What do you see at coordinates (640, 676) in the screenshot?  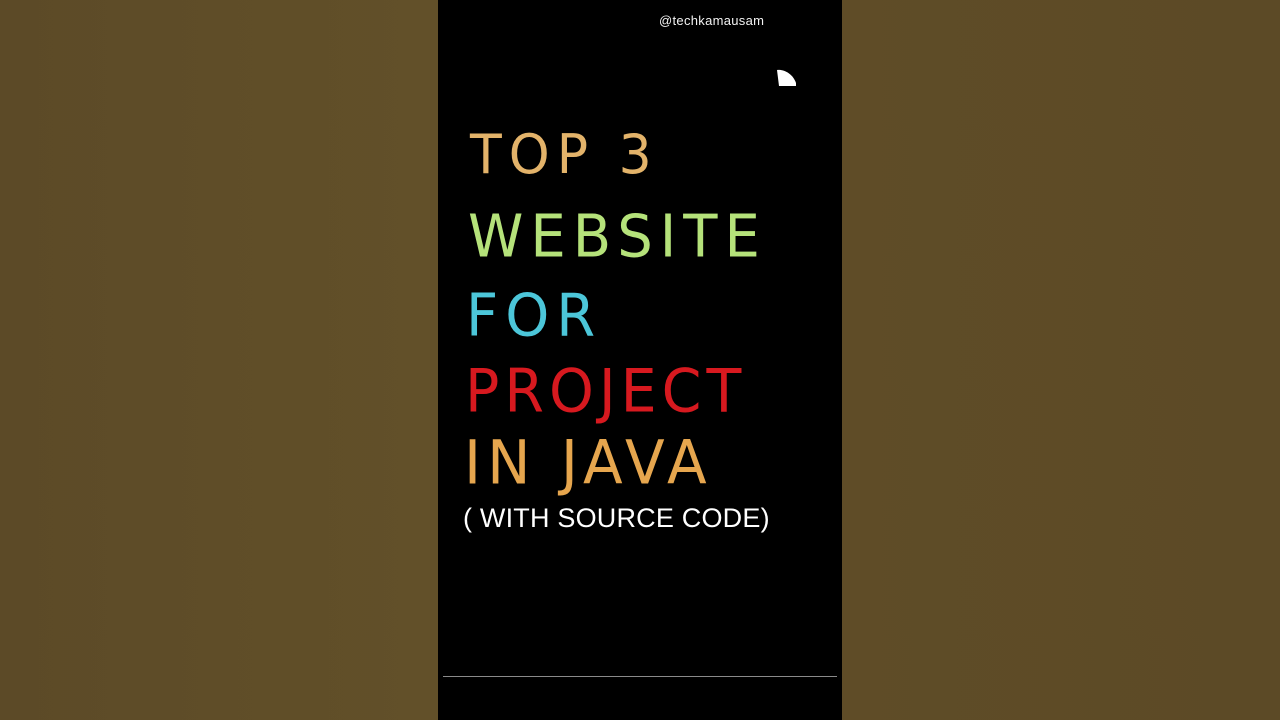 I see `progress-bar` at bounding box center [640, 676].